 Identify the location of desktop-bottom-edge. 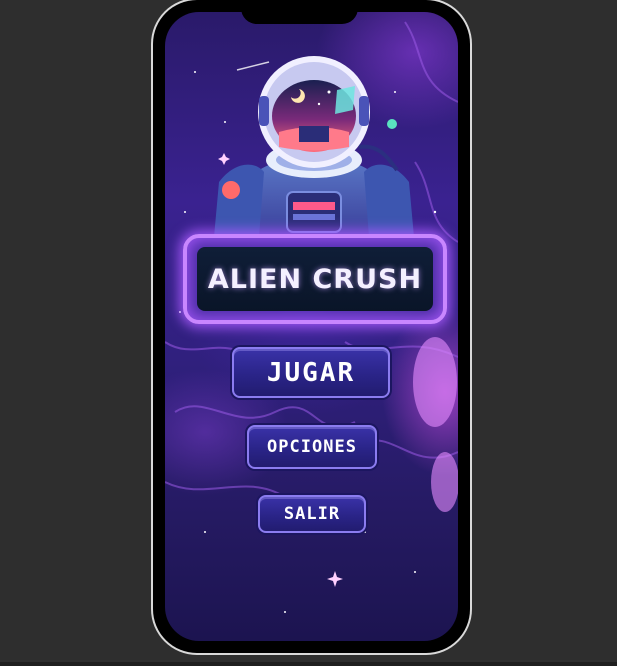
(308, 664).